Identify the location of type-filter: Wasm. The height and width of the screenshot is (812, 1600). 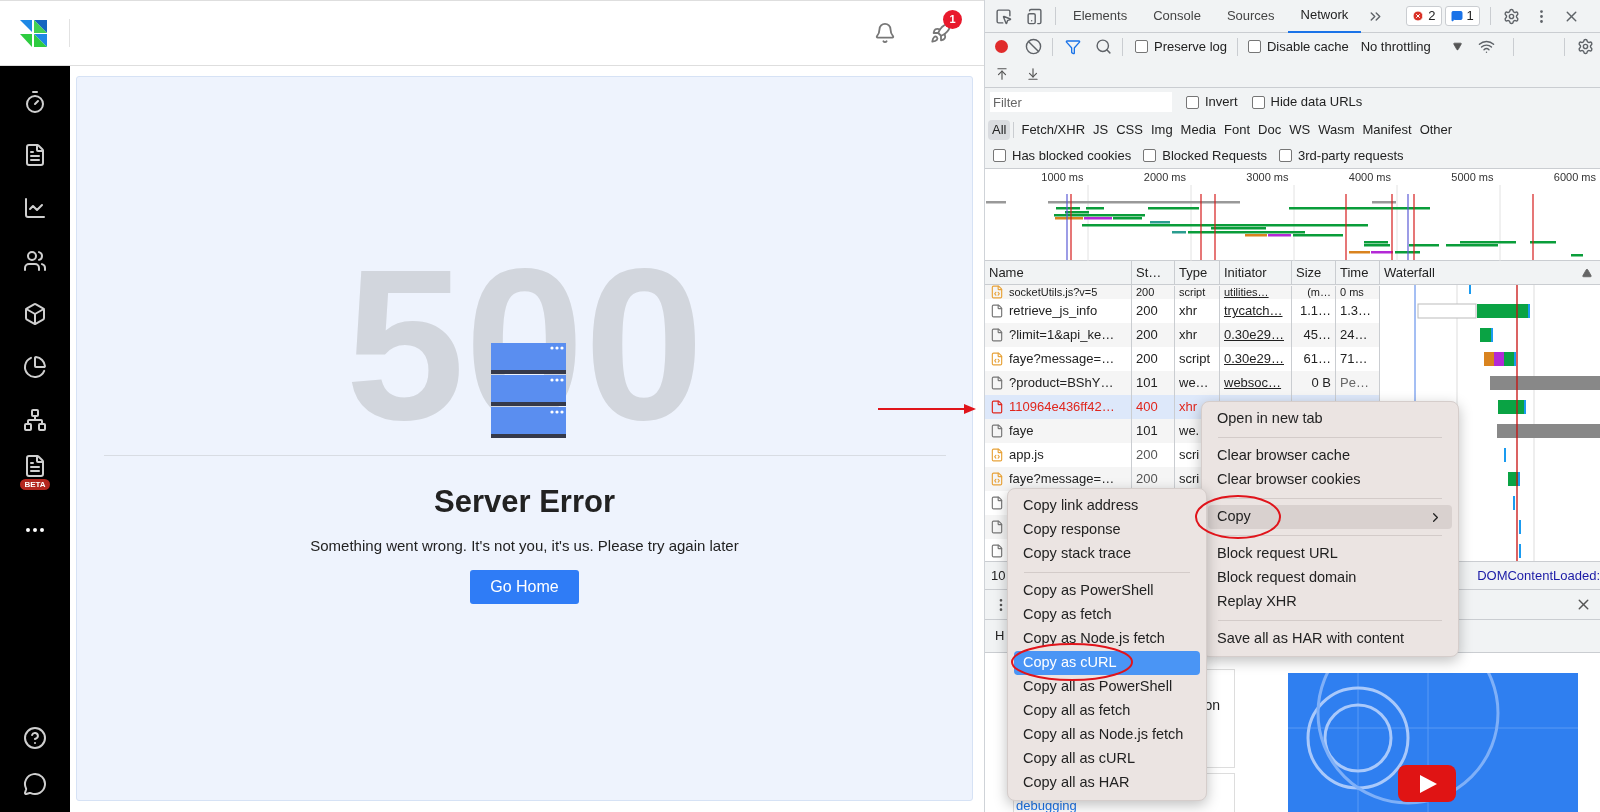
(1336, 129).